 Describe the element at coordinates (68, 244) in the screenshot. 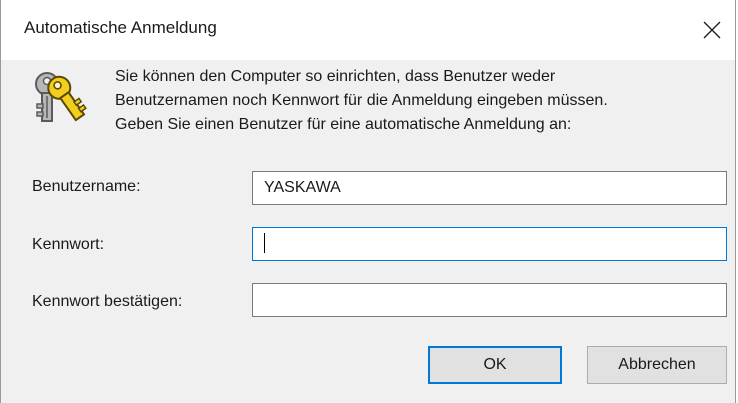

I see `password-label: Kennwort:` at that location.